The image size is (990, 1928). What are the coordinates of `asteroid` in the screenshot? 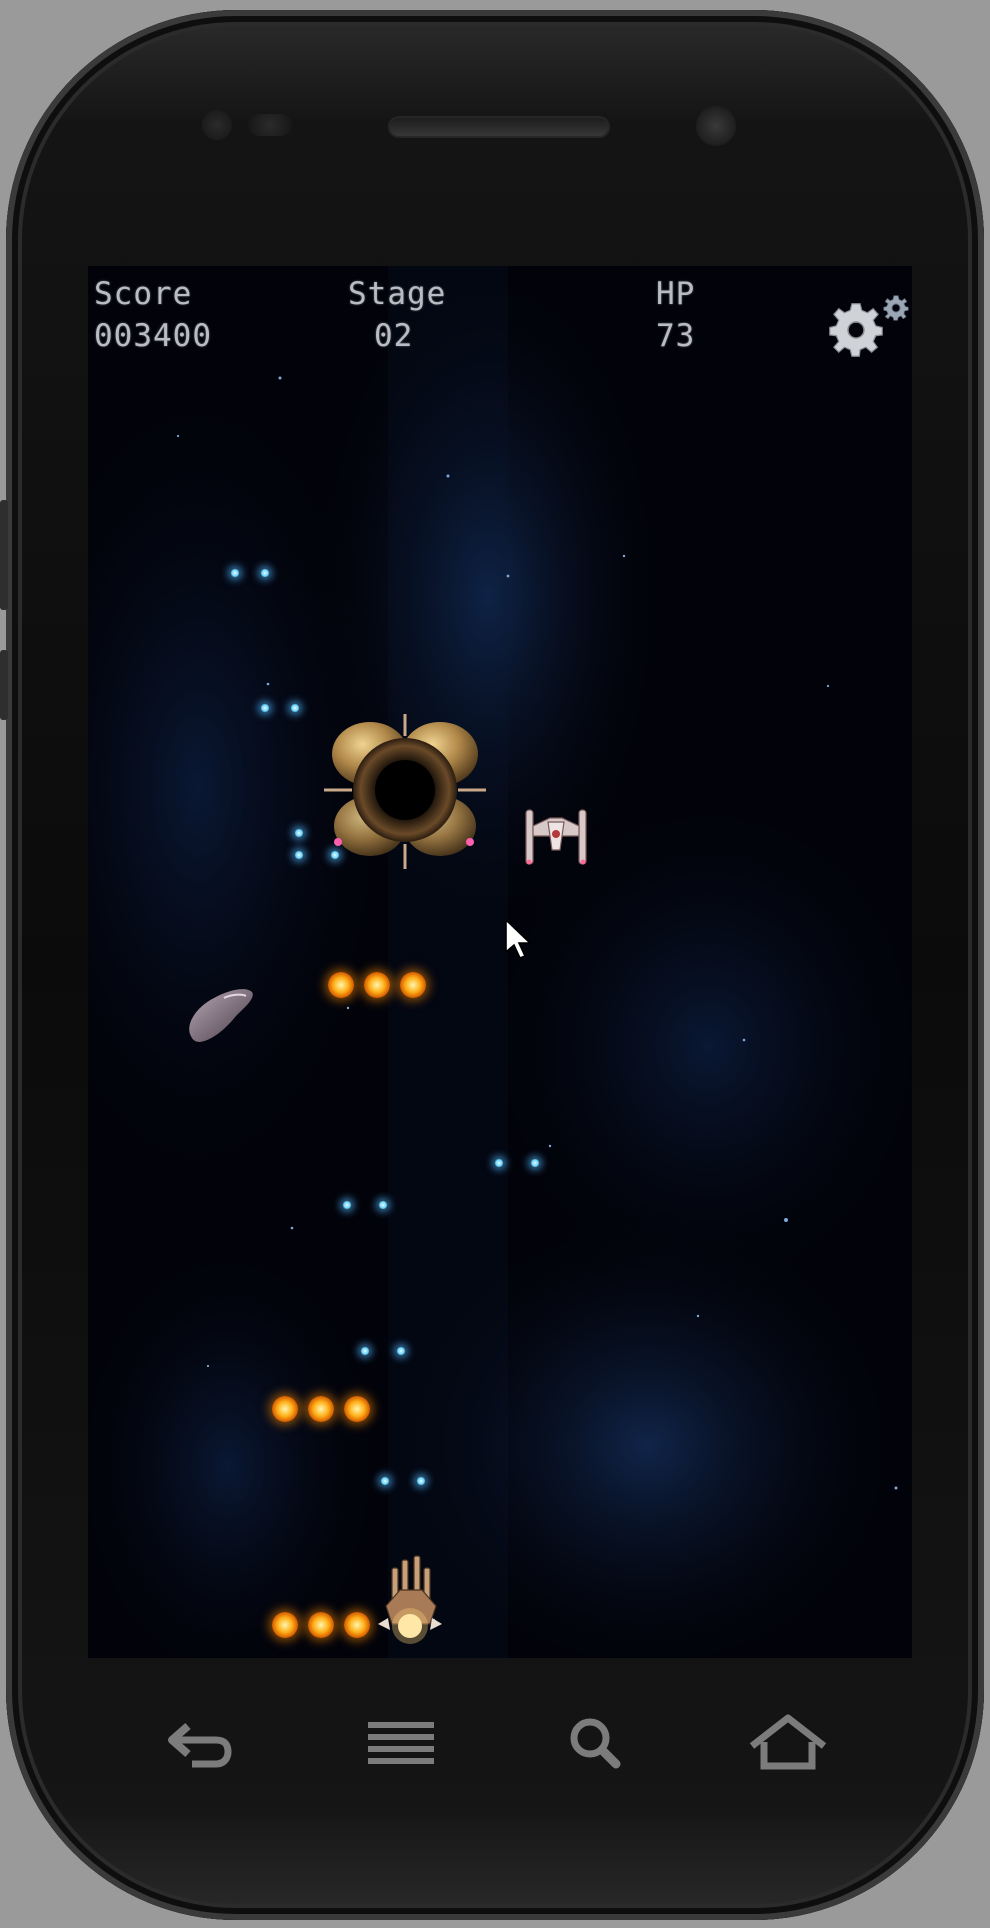 It's located at (221, 1015).